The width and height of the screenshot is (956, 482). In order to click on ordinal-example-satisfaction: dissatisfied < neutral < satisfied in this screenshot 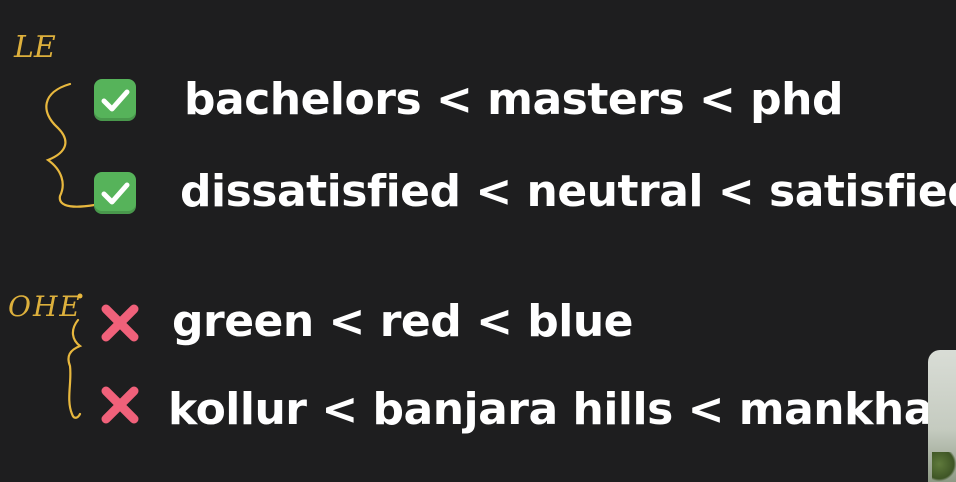, I will do `click(568, 191)`.